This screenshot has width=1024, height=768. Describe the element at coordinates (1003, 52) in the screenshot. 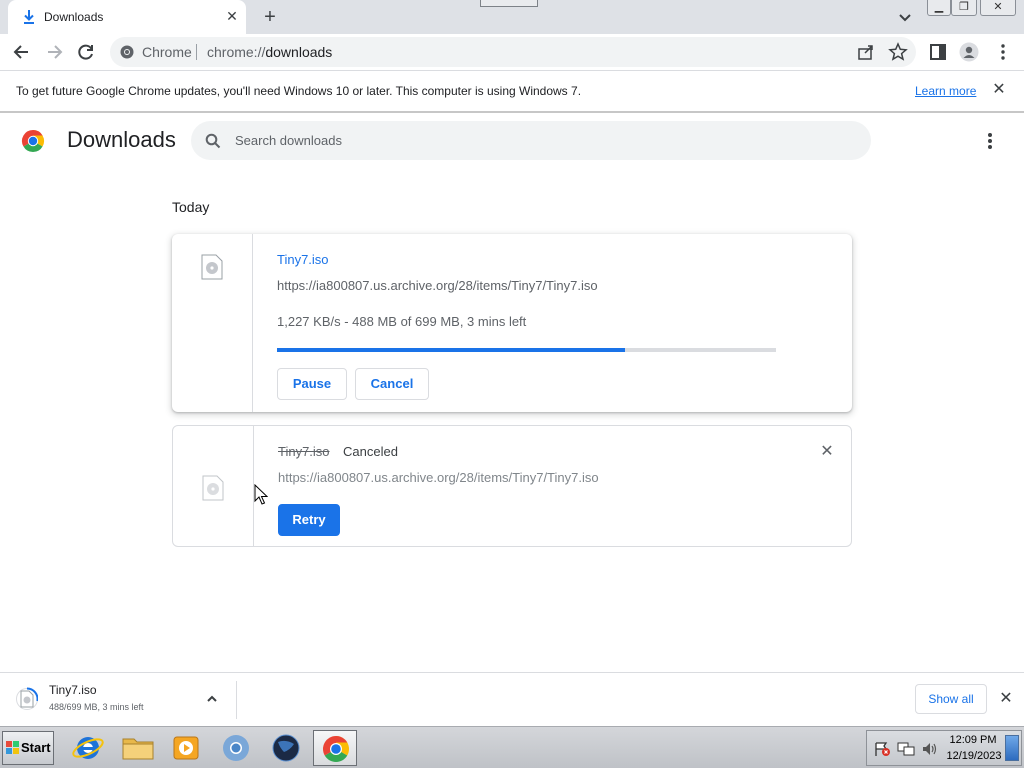

I see `browser-menu-icon` at that location.